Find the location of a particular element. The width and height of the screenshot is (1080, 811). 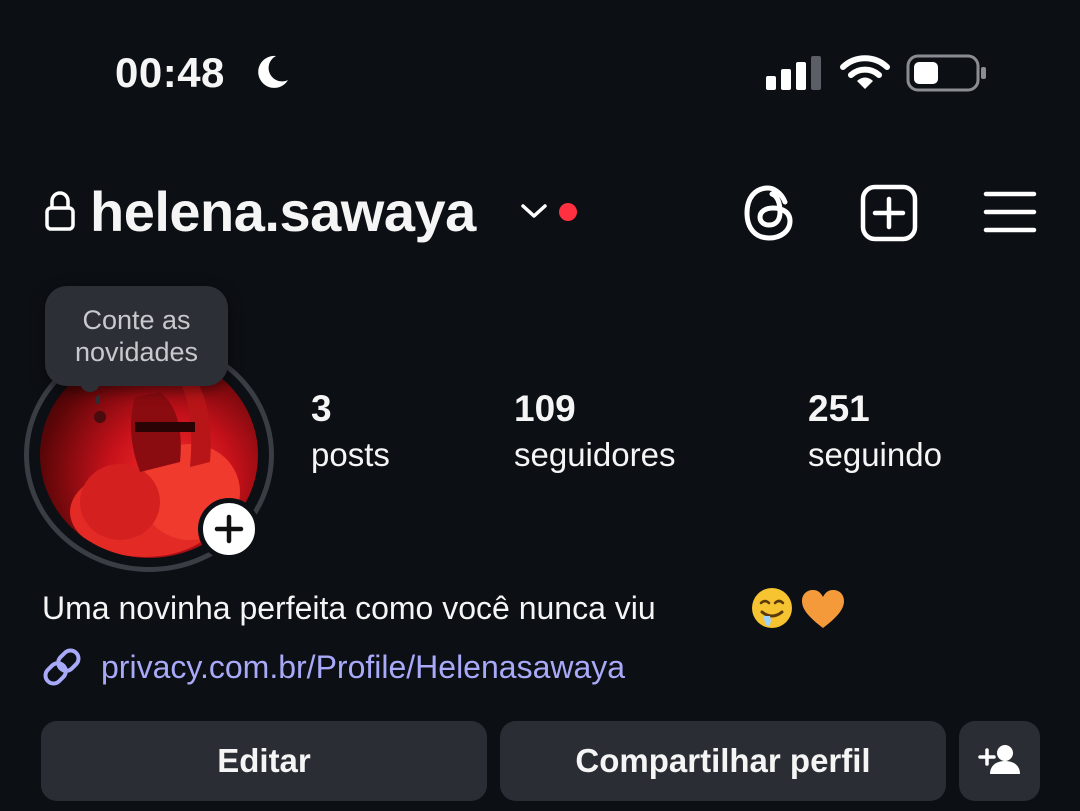

wifi-icon is located at coordinates (865, 72).